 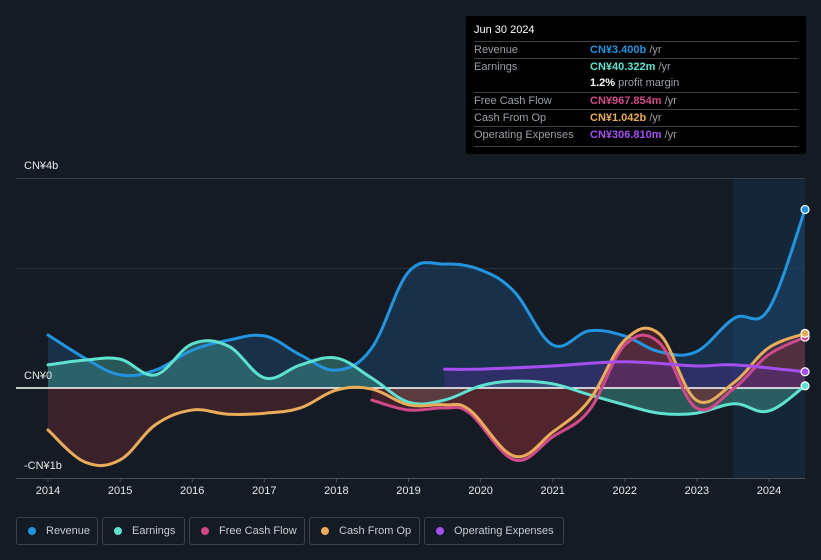 What do you see at coordinates (510, 118) in the screenshot?
I see `tooltip-label: Cash From Op` at bounding box center [510, 118].